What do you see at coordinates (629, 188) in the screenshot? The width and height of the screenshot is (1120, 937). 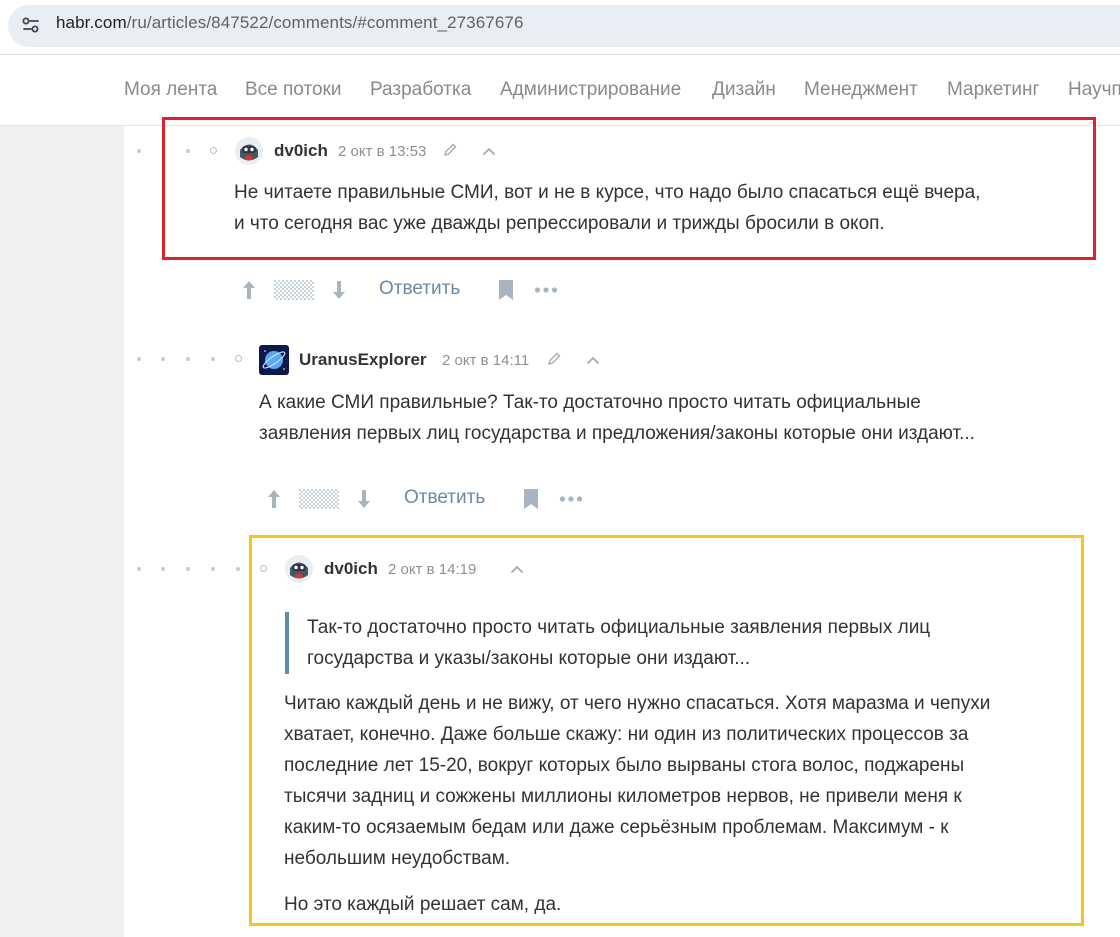 I see `highlight-box-red` at bounding box center [629, 188].